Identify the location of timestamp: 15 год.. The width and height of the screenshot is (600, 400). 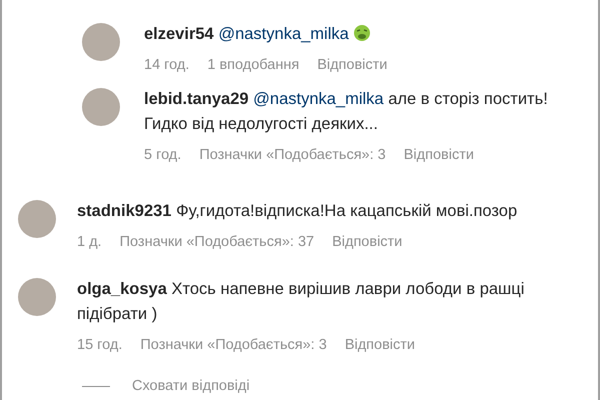
(99, 345).